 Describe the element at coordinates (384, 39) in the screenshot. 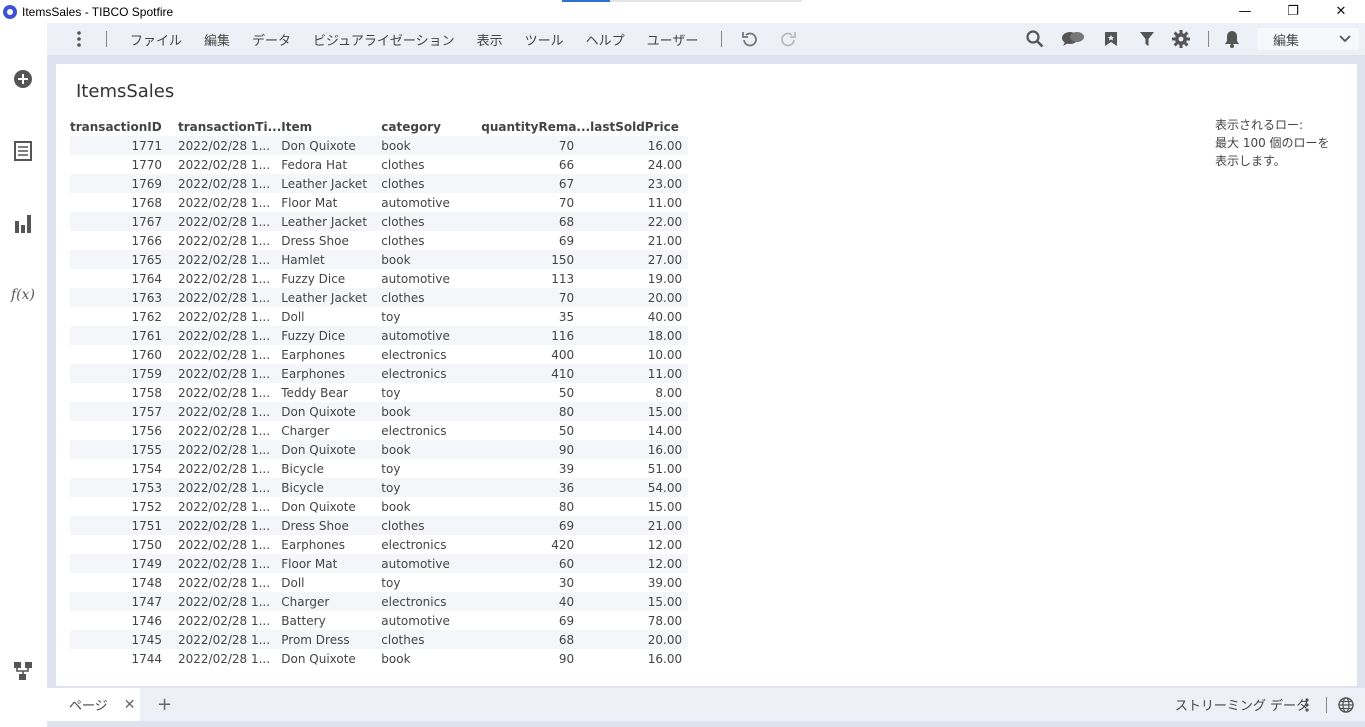

I see `menu-visualization: ビジュアライゼーション` at that location.